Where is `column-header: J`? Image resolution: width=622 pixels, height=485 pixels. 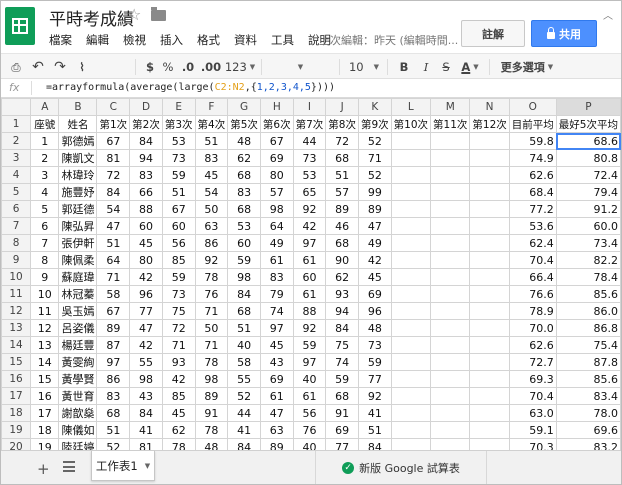 column-header: J is located at coordinates (342, 107).